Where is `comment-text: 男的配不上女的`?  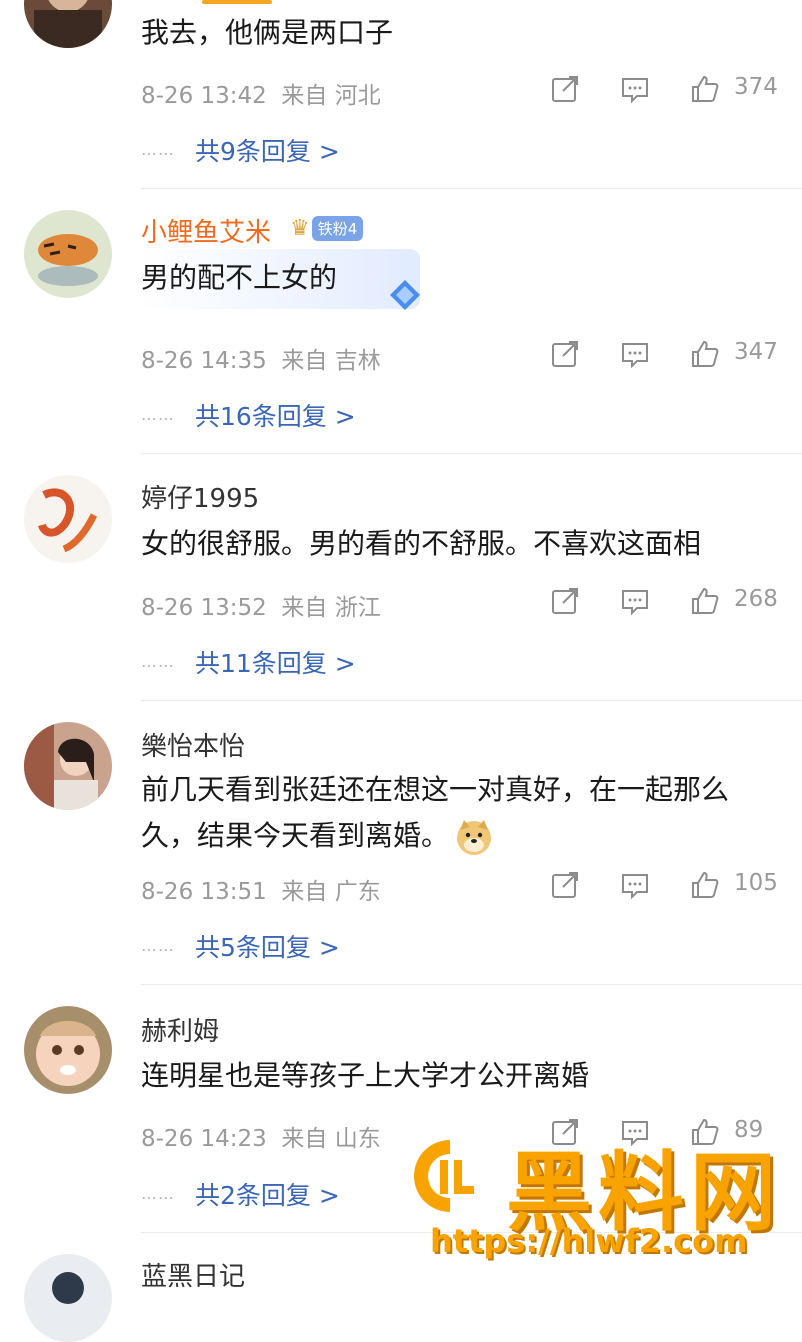
comment-text: 男的配不上女的 is located at coordinates (239, 277).